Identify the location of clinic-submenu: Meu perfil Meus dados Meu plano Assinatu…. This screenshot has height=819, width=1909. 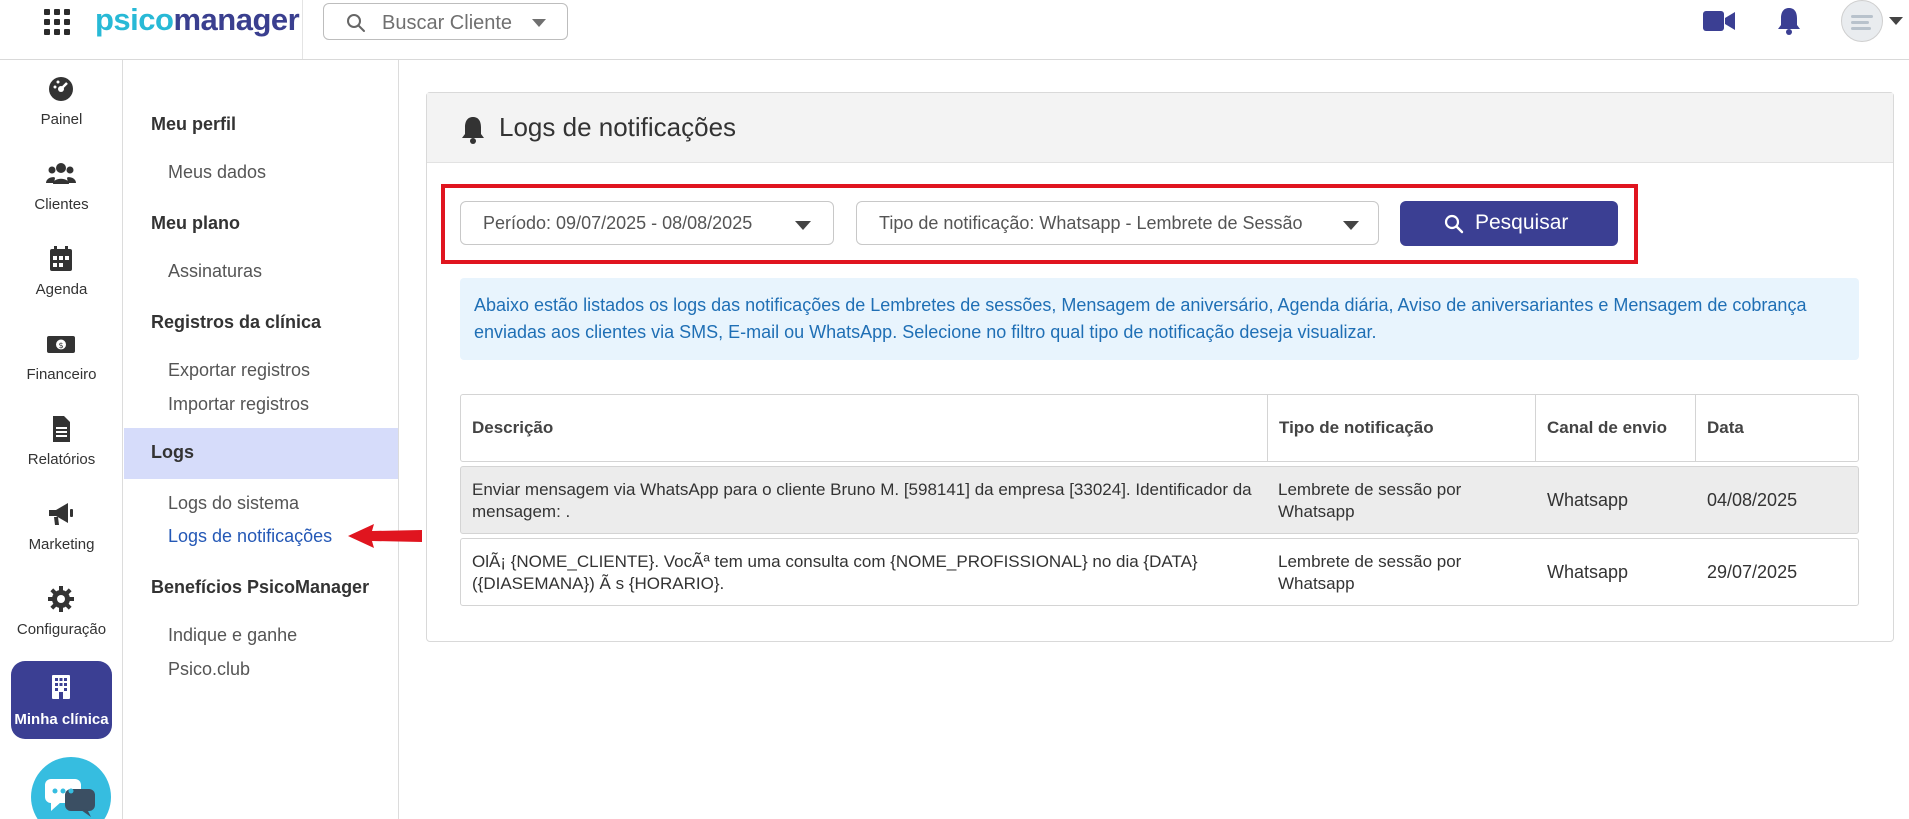
(261, 439).